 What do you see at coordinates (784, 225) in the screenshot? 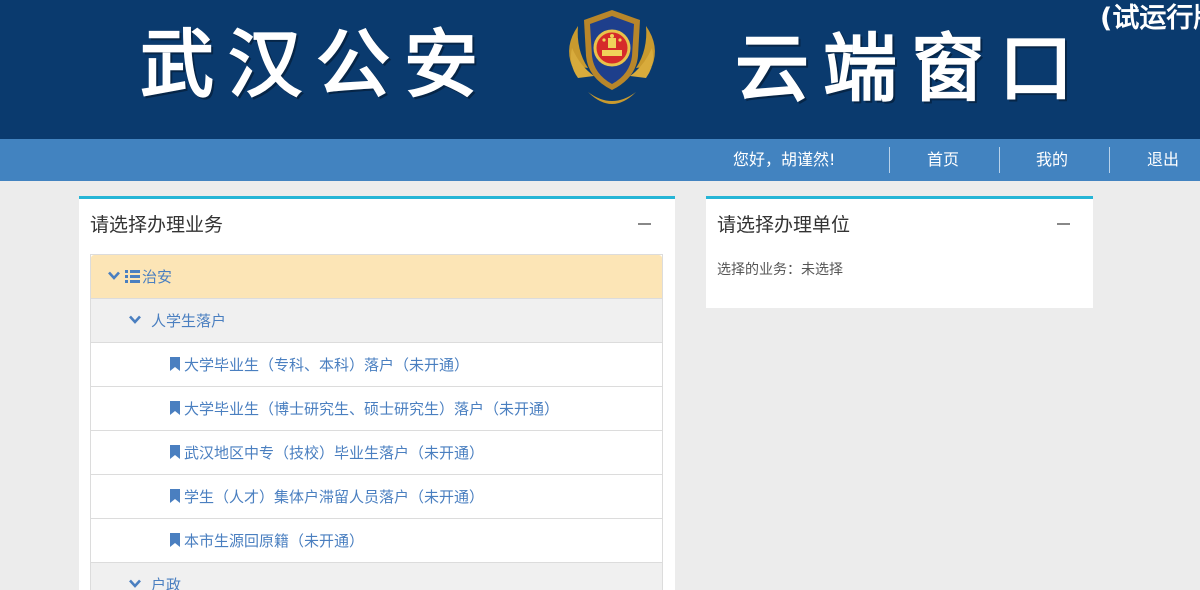
I see `panel-title: 请选择办理单位` at bounding box center [784, 225].